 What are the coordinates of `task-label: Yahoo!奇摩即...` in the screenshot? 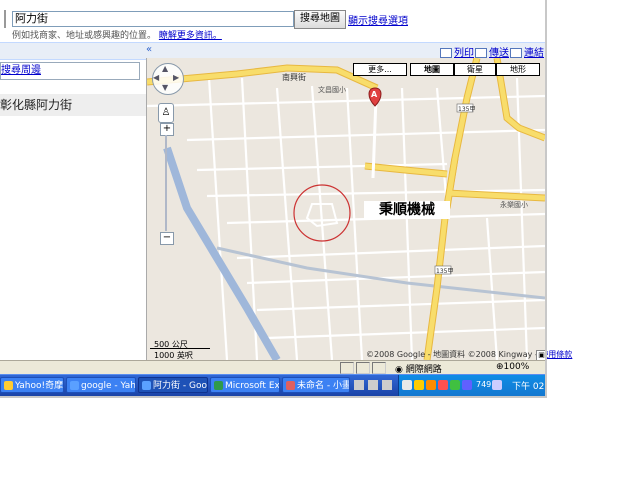 It's located at (39, 386).